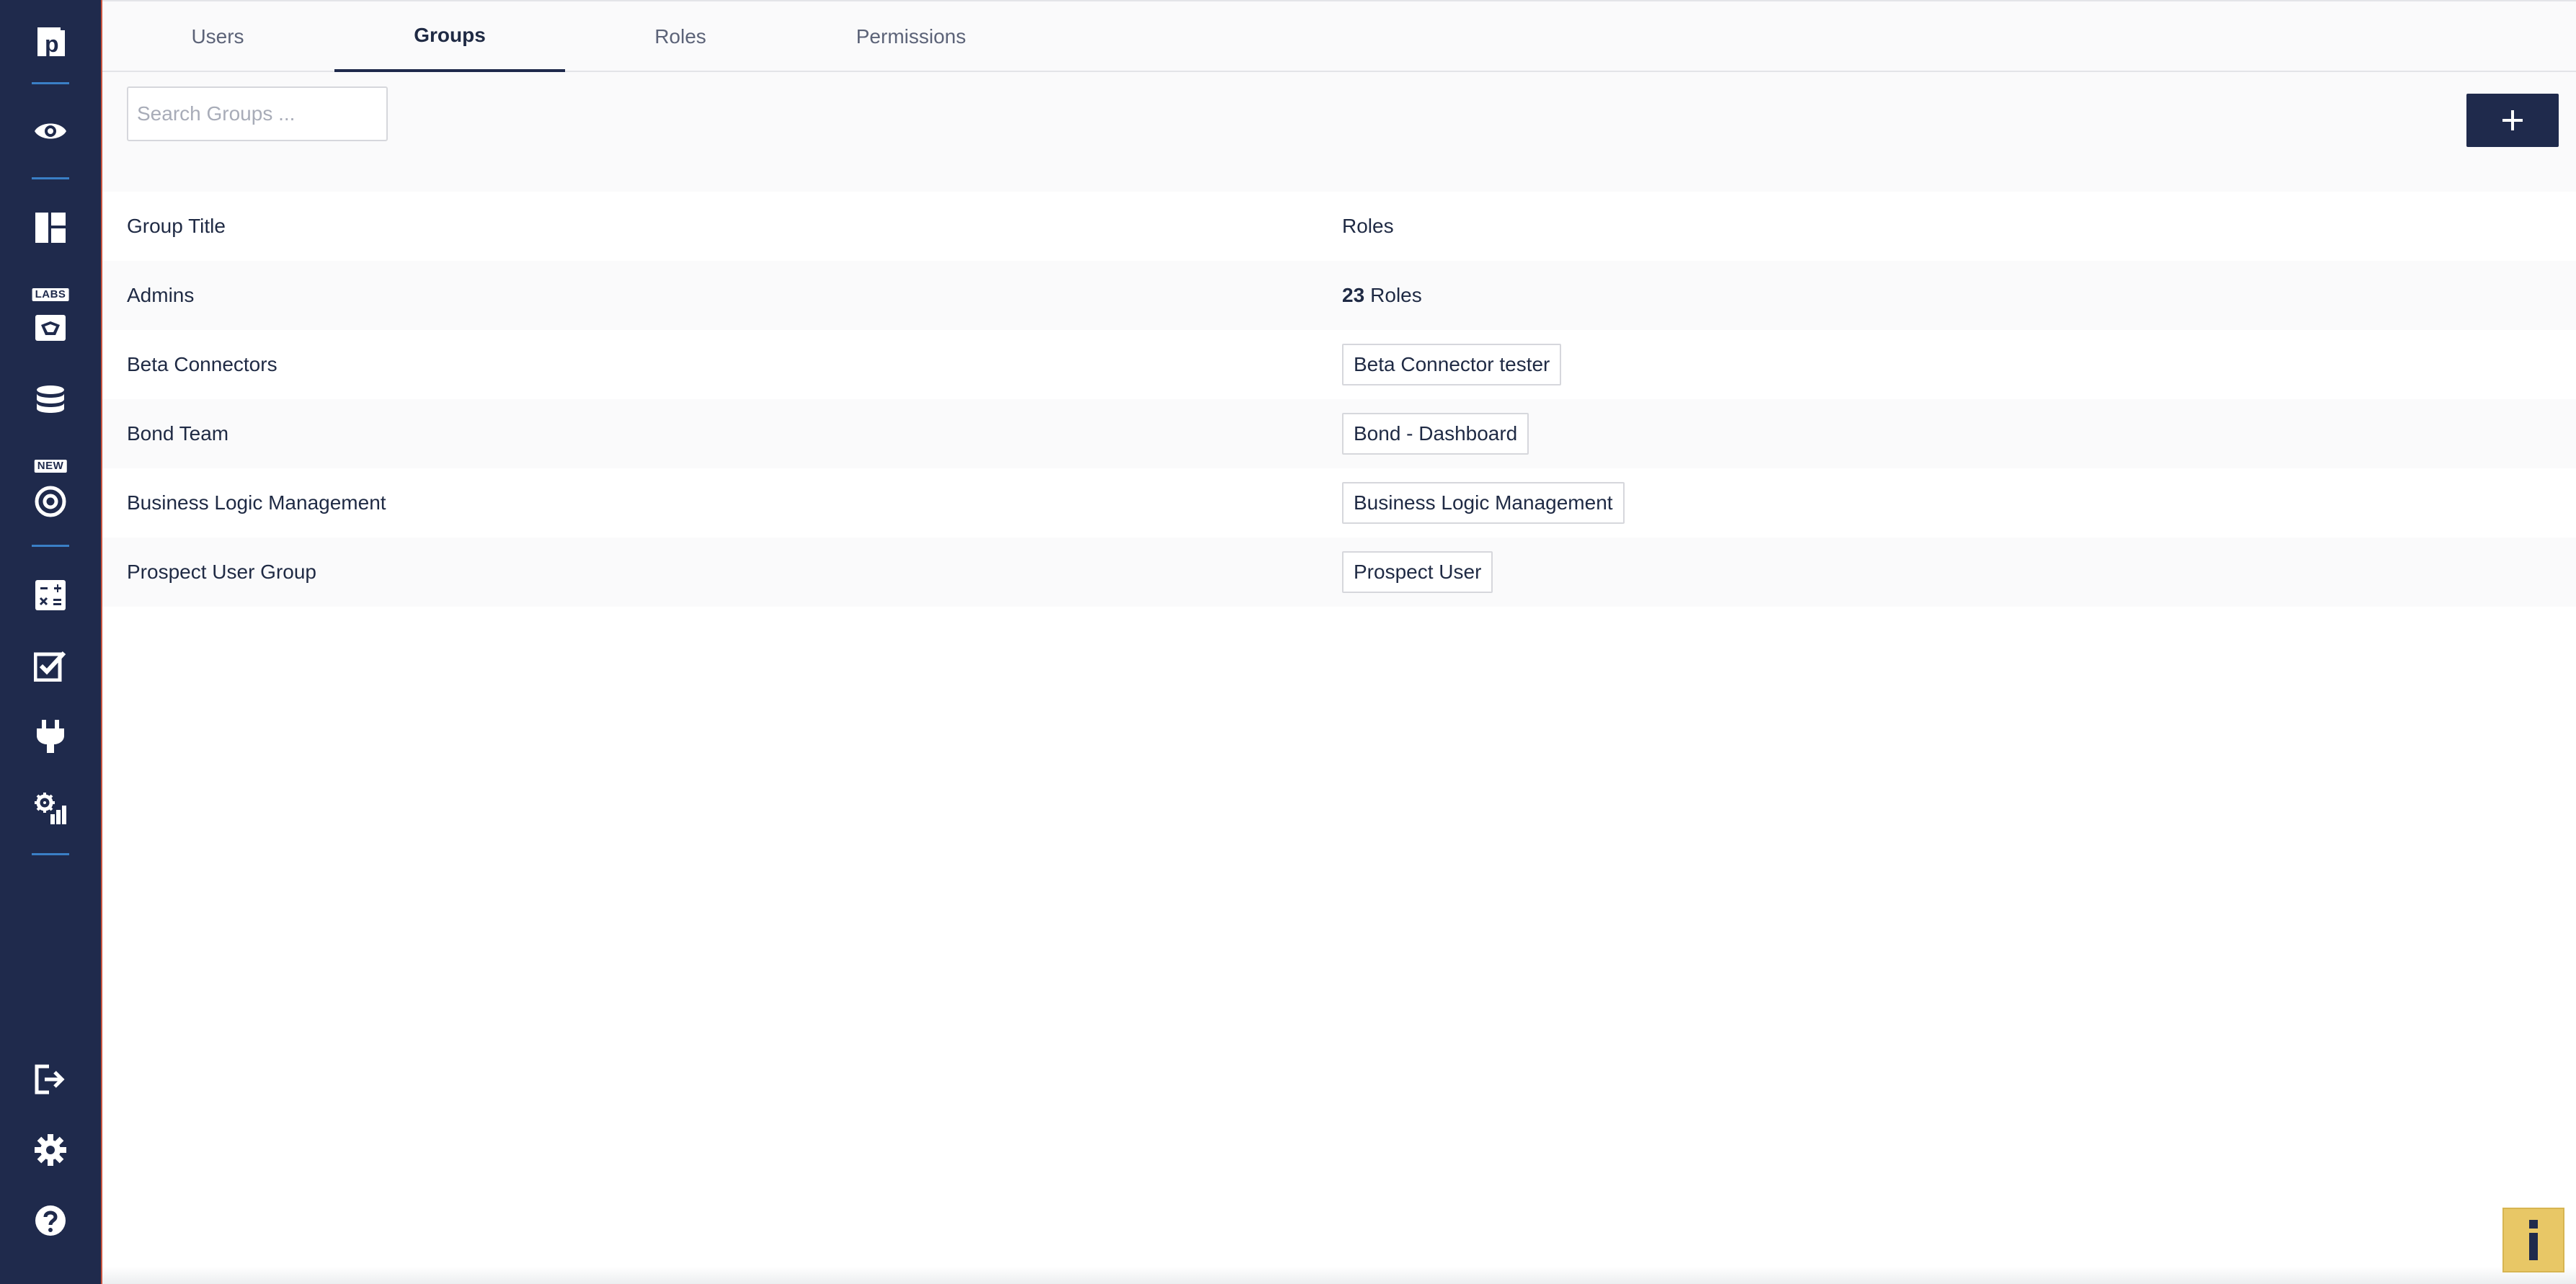 The height and width of the screenshot is (1284, 2576). I want to click on labs-badge: LABS, so click(50, 295).